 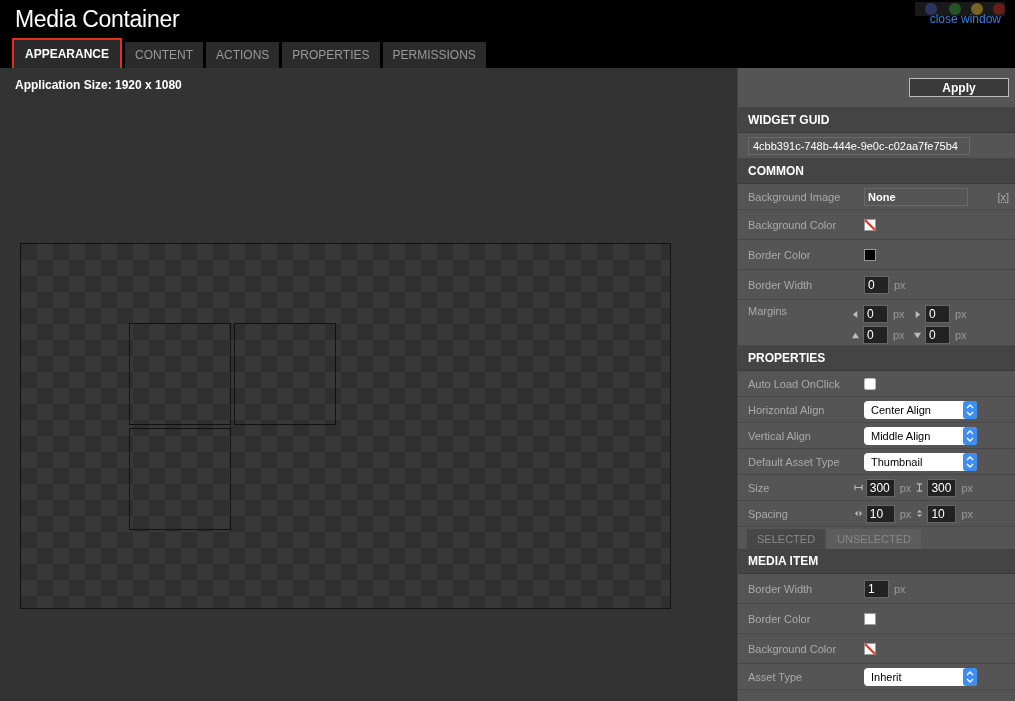 What do you see at coordinates (776, 676) in the screenshot?
I see `field-label: Asset Type` at bounding box center [776, 676].